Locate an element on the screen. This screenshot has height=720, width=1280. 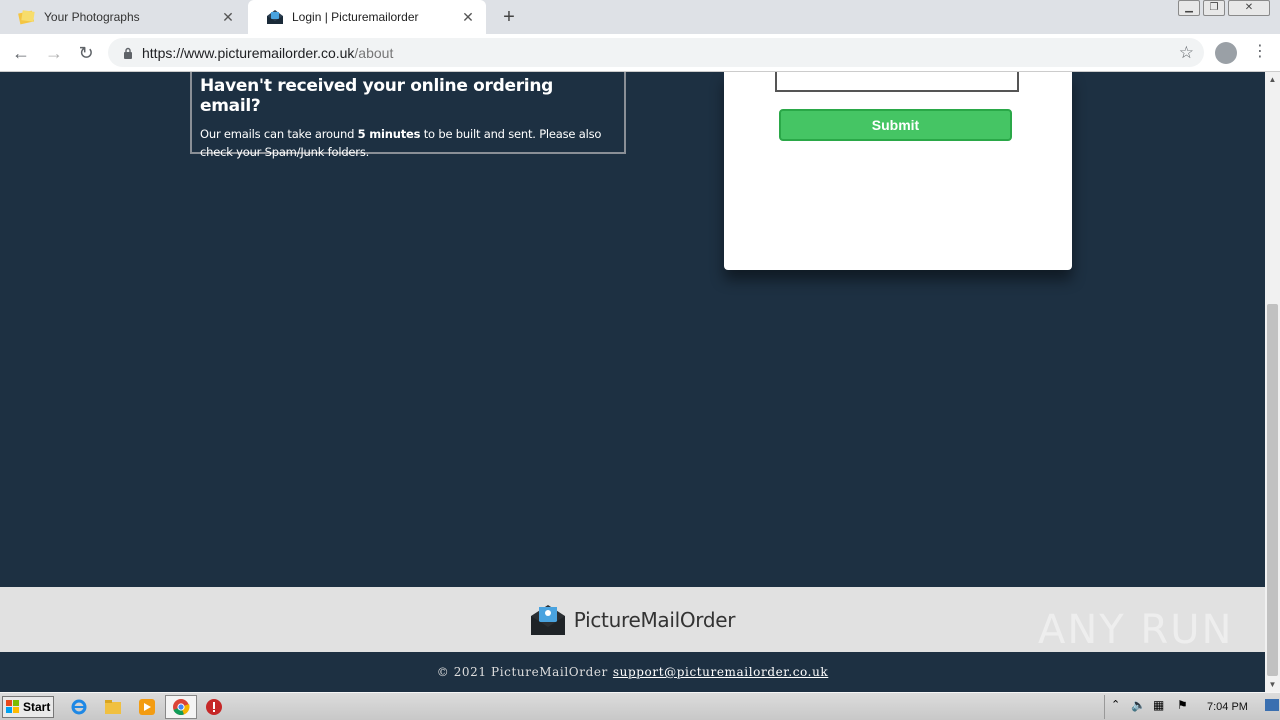
tab-title: Your Photographs is located at coordinates (92, 17).